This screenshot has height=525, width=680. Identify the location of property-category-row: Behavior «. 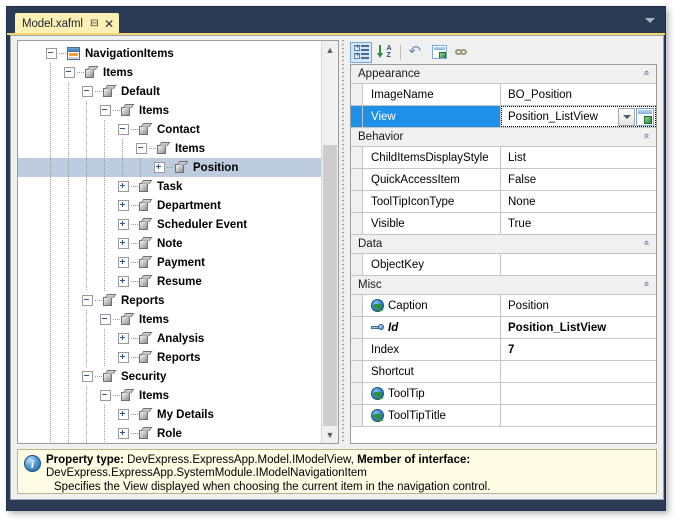
(503, 137).